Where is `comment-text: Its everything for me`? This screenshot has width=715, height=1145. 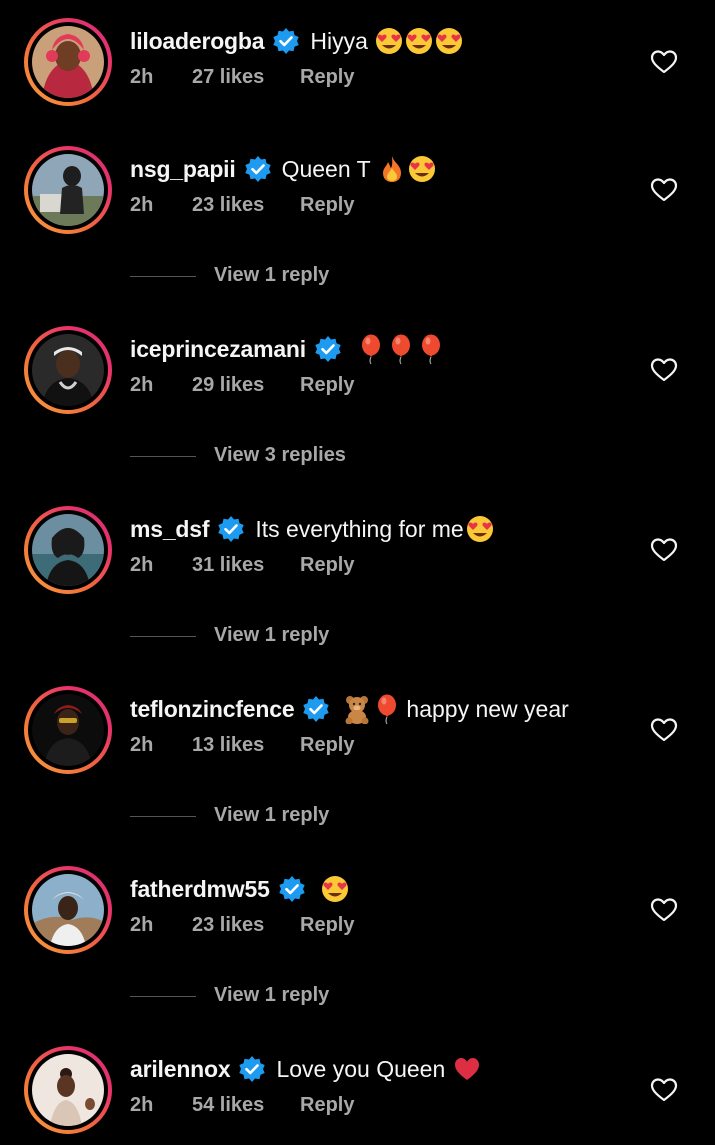 comment-text: Its everything for me is located at coordinates (359, 528).